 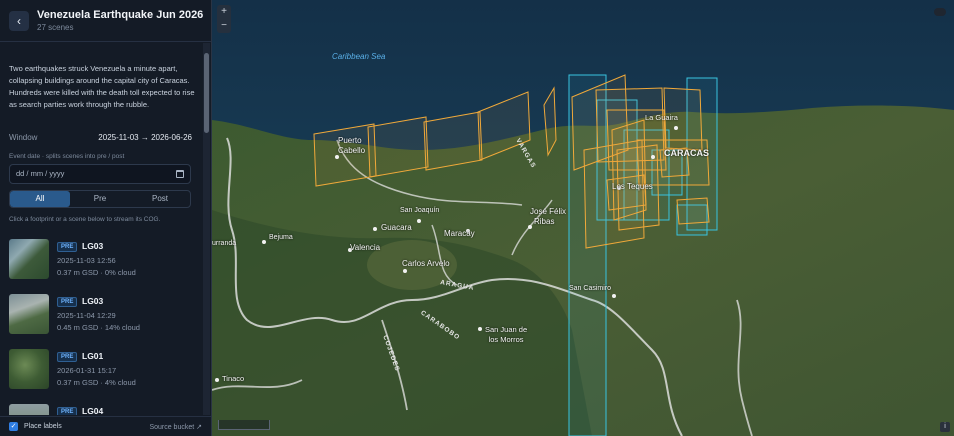 I want to click on map-toggle-button, so click(x=940, y=12).